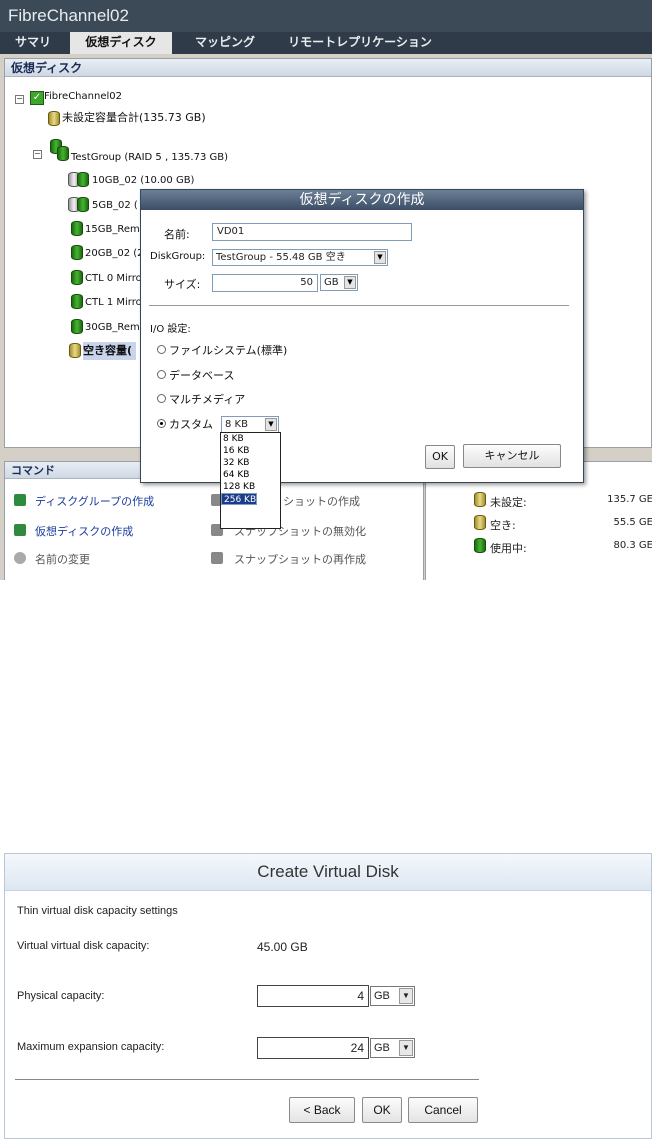 The image size is (652, 1139). I want to click on tree-item: 30GB_Remo, so click(115, 328).